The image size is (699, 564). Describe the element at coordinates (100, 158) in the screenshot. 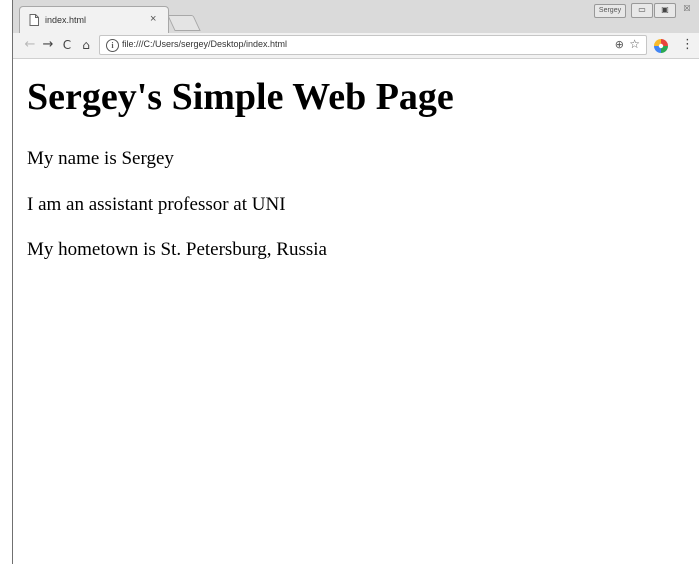

I see `paragraph-name: My name is Sergey` at that location.